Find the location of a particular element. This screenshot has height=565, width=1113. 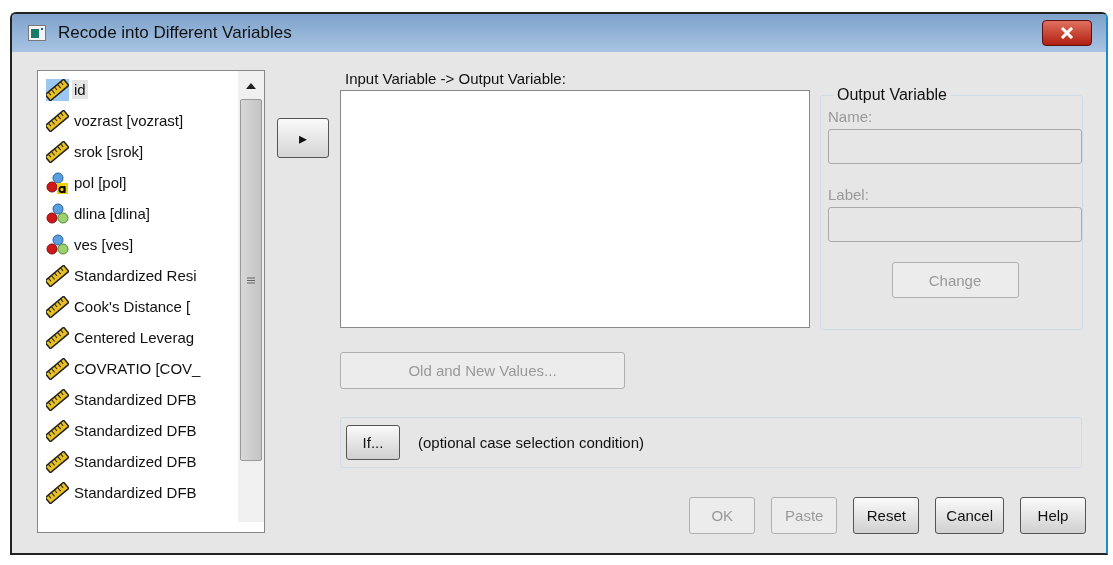

condition-text: (optional case selection condition) is located at coordinates (531, 442).